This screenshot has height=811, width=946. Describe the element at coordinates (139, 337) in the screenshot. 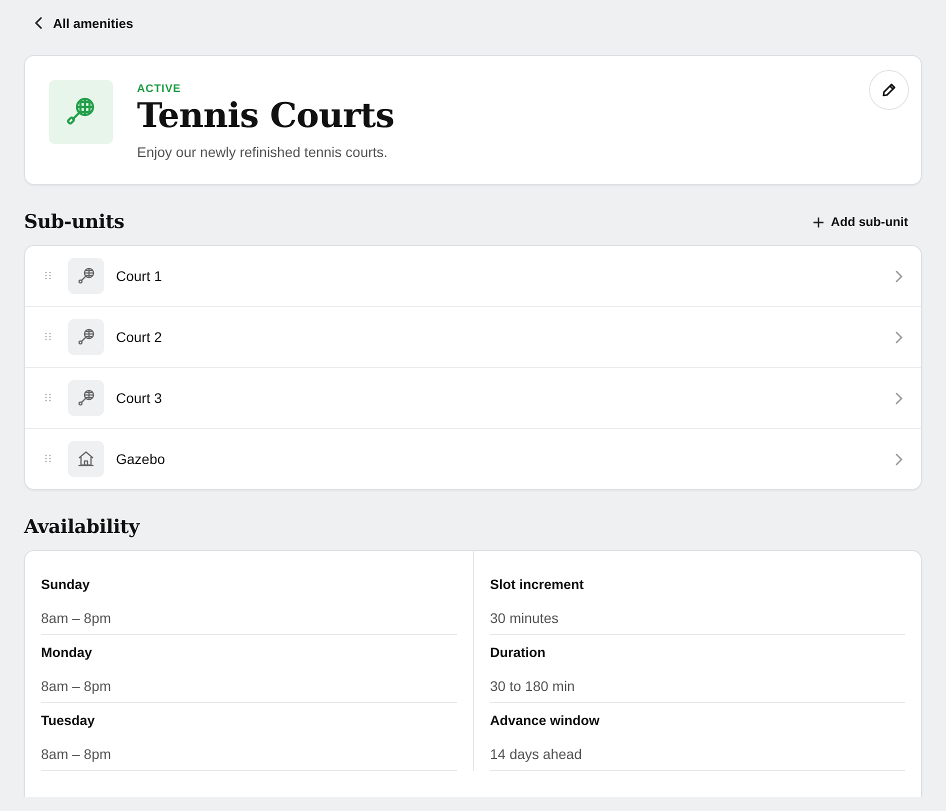

I see `sub-unit-name: Court 2` at that location.